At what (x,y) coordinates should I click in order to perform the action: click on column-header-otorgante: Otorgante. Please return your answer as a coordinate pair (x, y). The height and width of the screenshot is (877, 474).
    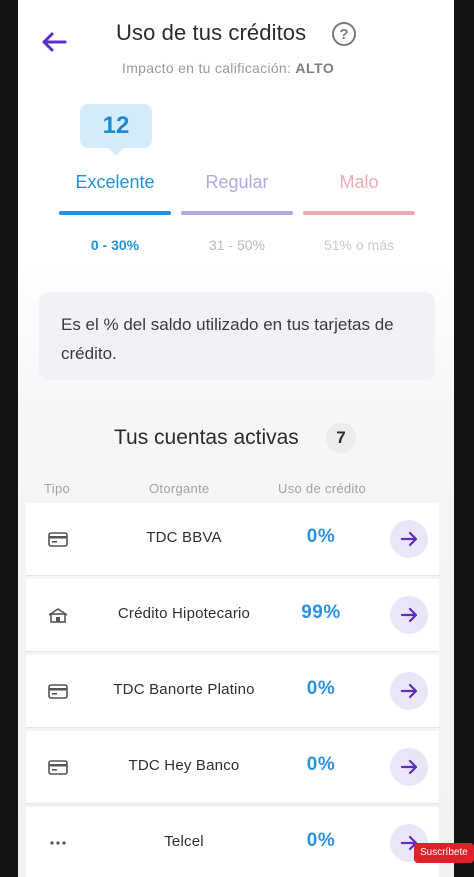
    Looking at the image, I should click on (179, 488).